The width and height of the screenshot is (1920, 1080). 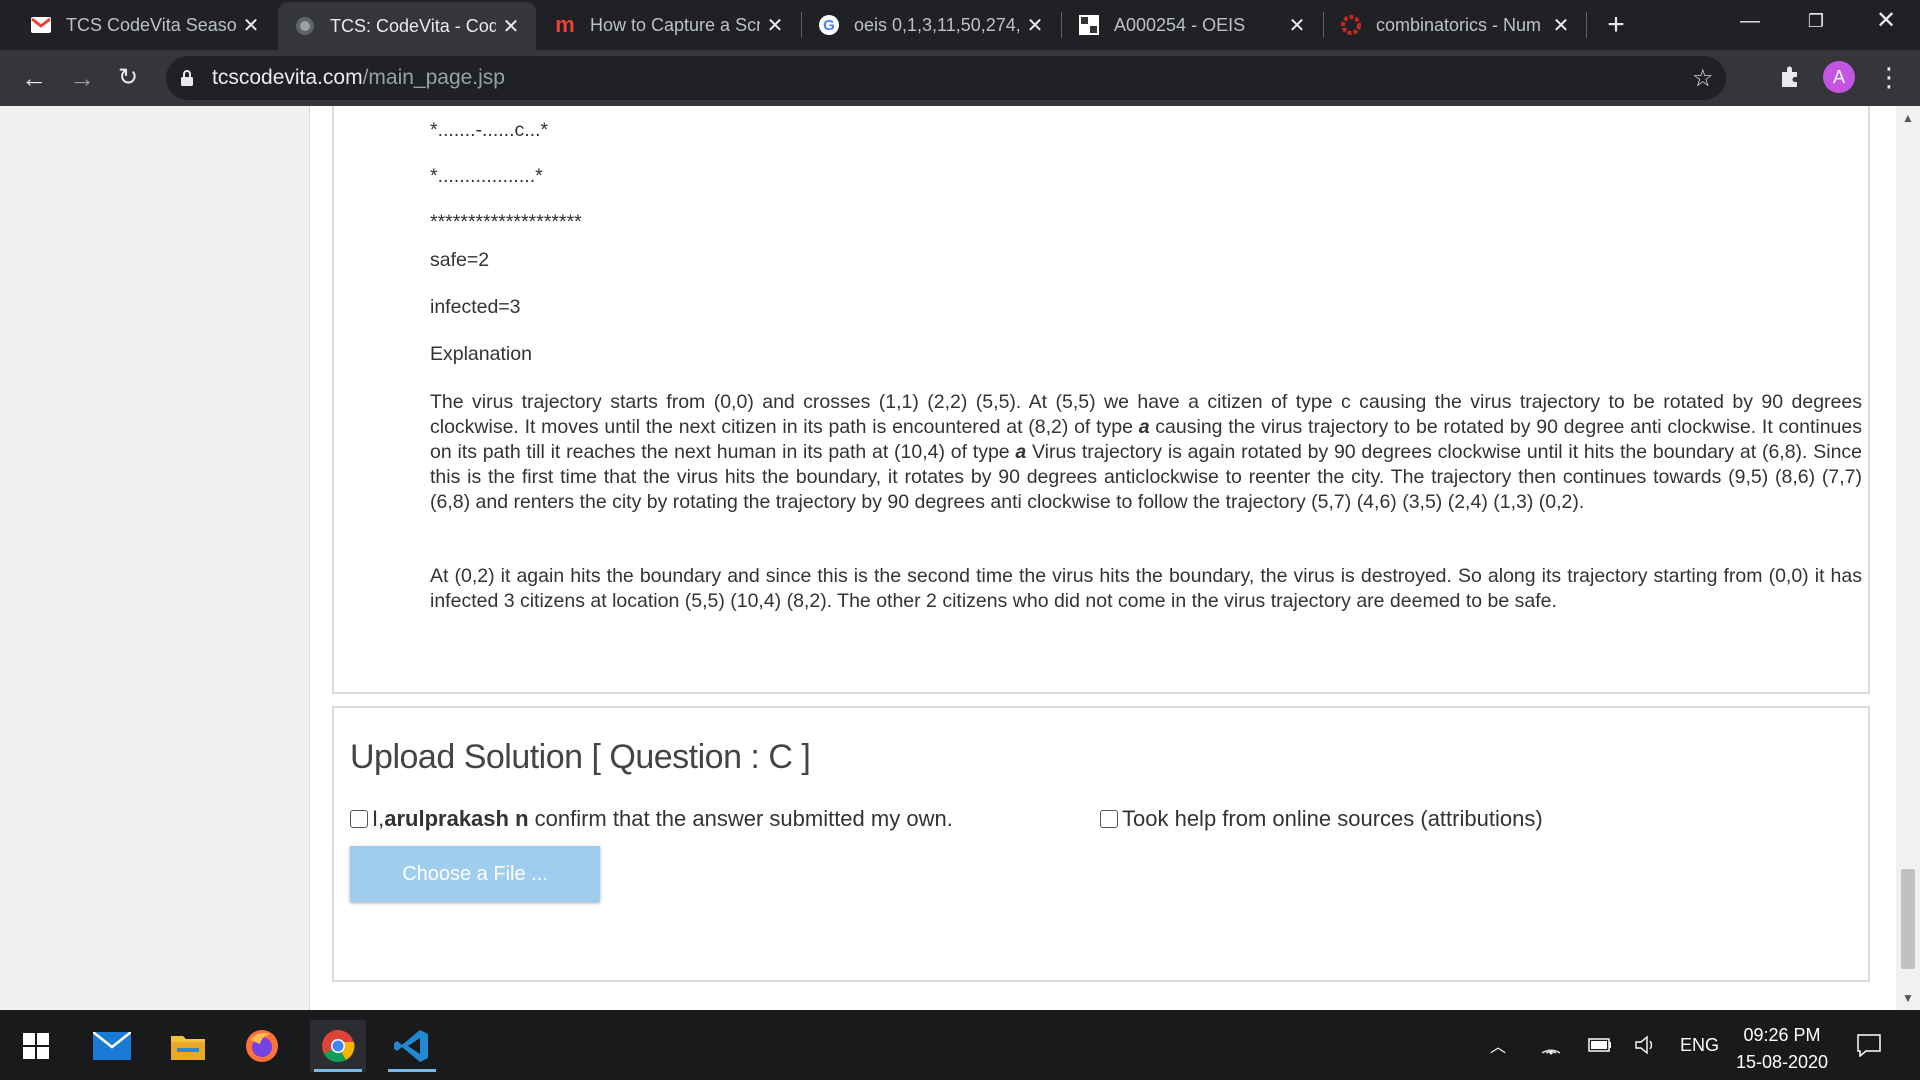 What do you see at coordinates (359, 819) in the screenshot?
I see `confirm-own-checkbox` at bounding box center [359, 819].